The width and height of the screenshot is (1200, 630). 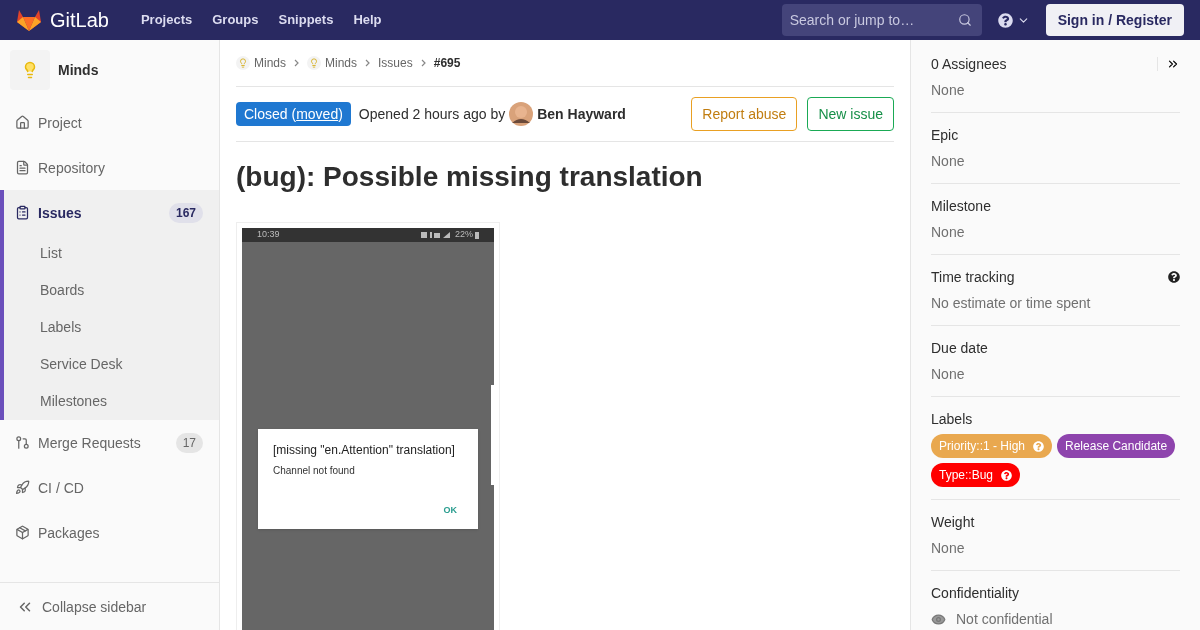 I want to click on report-abuse-button: Report abuse, so click(x=744, y=114).